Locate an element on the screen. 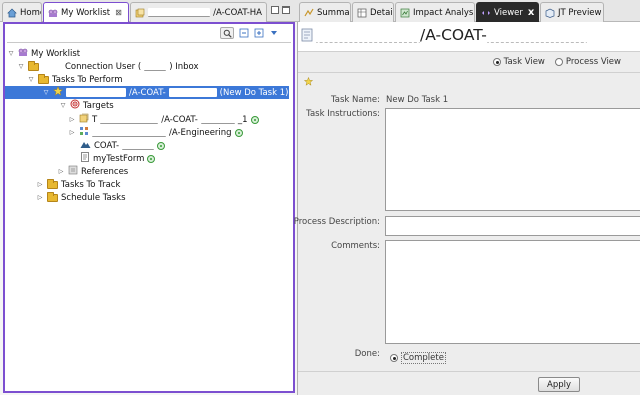 The image size is (640, 395). tree-node-target-4: myTestForm is located at coordinates (118, 158).